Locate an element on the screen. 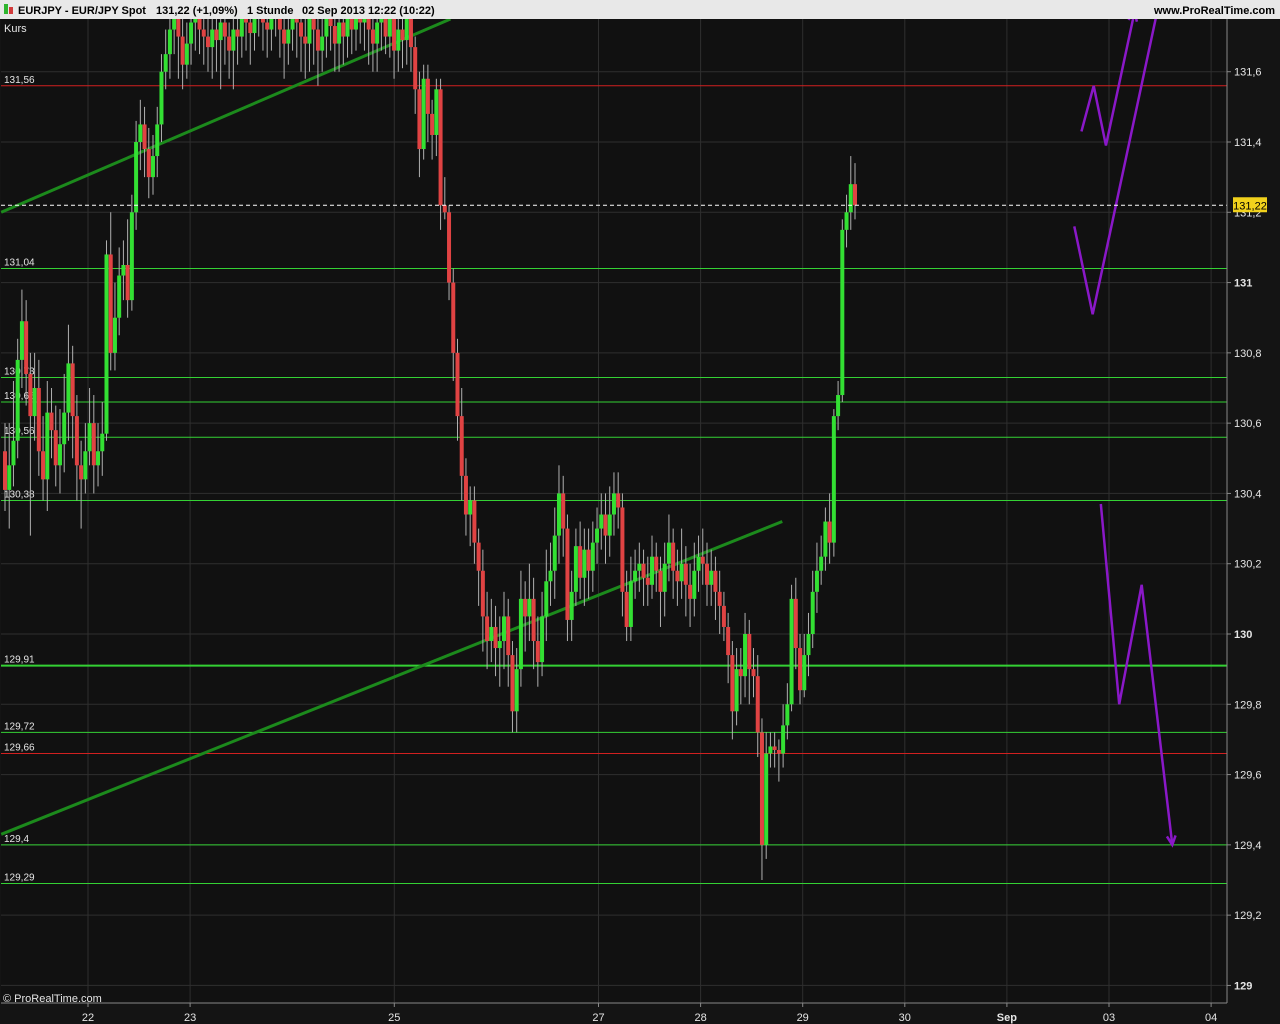 The height and width of the screenshot is (1024, 1280). panel-label: Kurs is located at coordinates (15, 29).